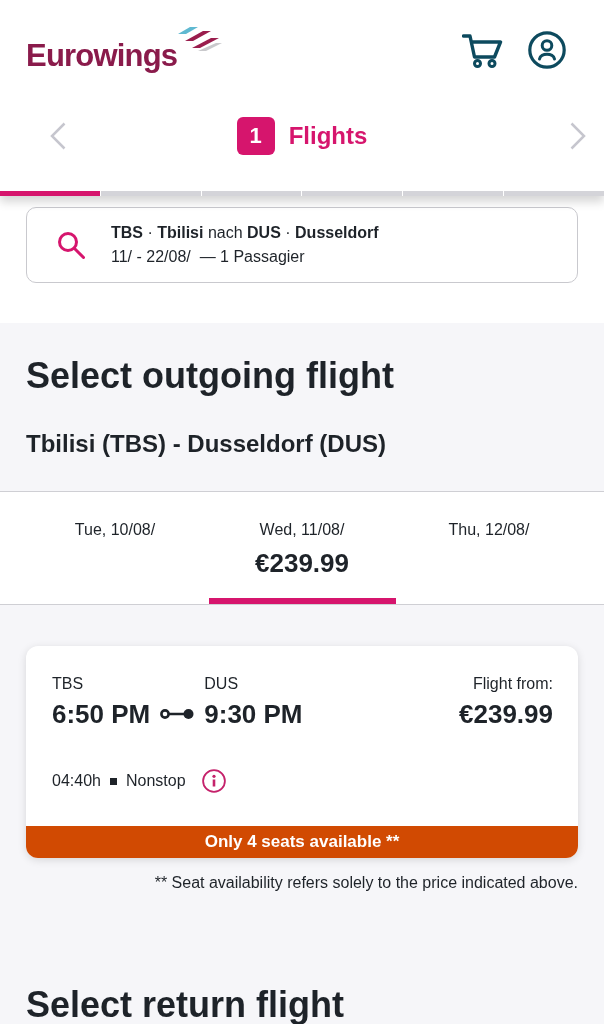 The height and width of the screenshot is (1024, 604). What do you see at coordinates (578, 135) in the screenshot?
I see `chevron-right-icon` at bounding box center [578, 135].